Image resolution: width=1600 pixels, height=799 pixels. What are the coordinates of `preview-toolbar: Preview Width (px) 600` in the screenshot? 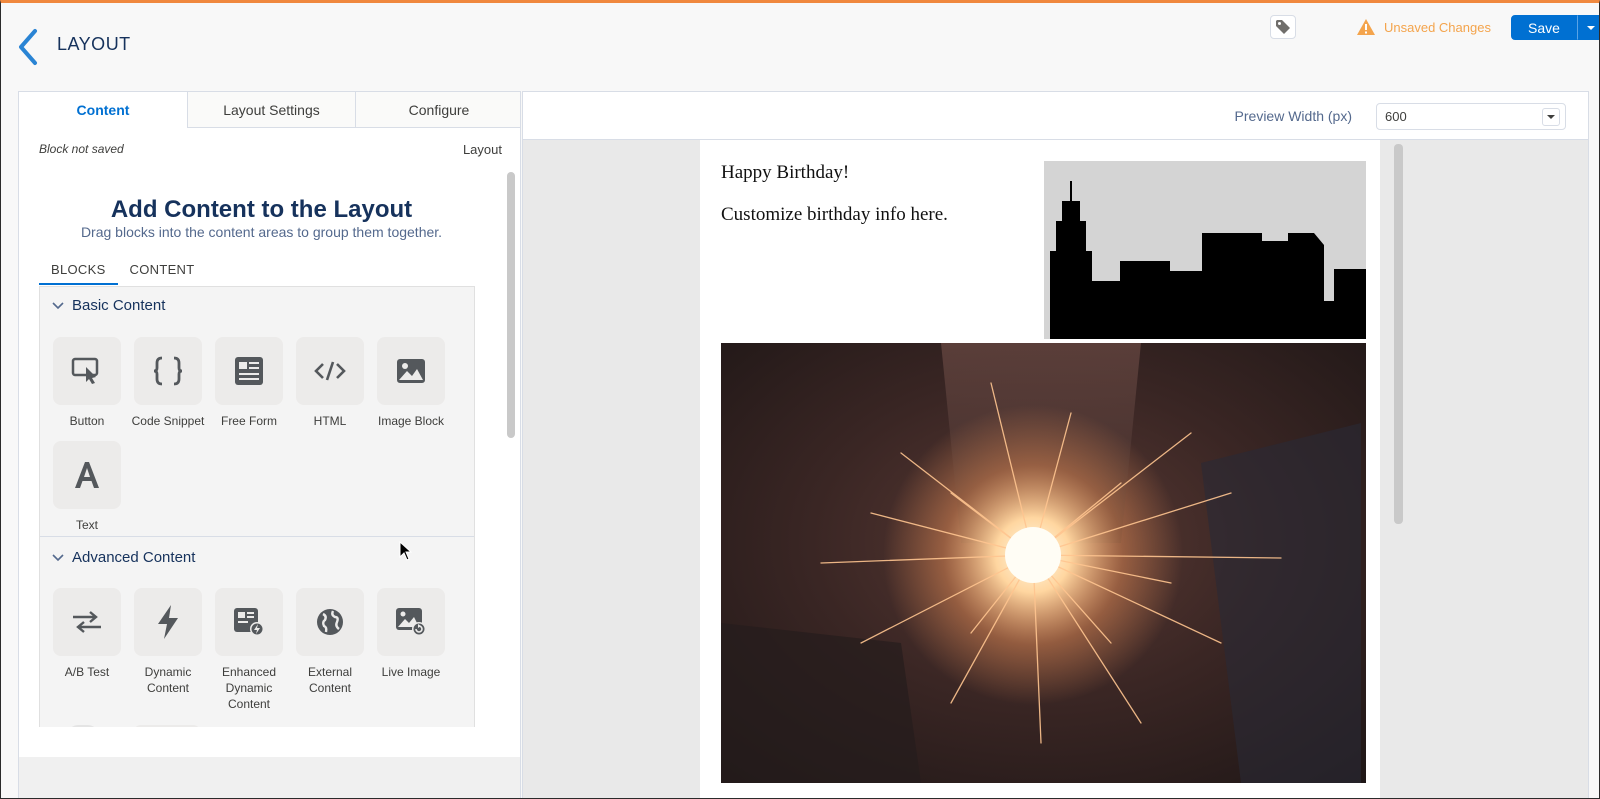 It's located at (1055, 116).